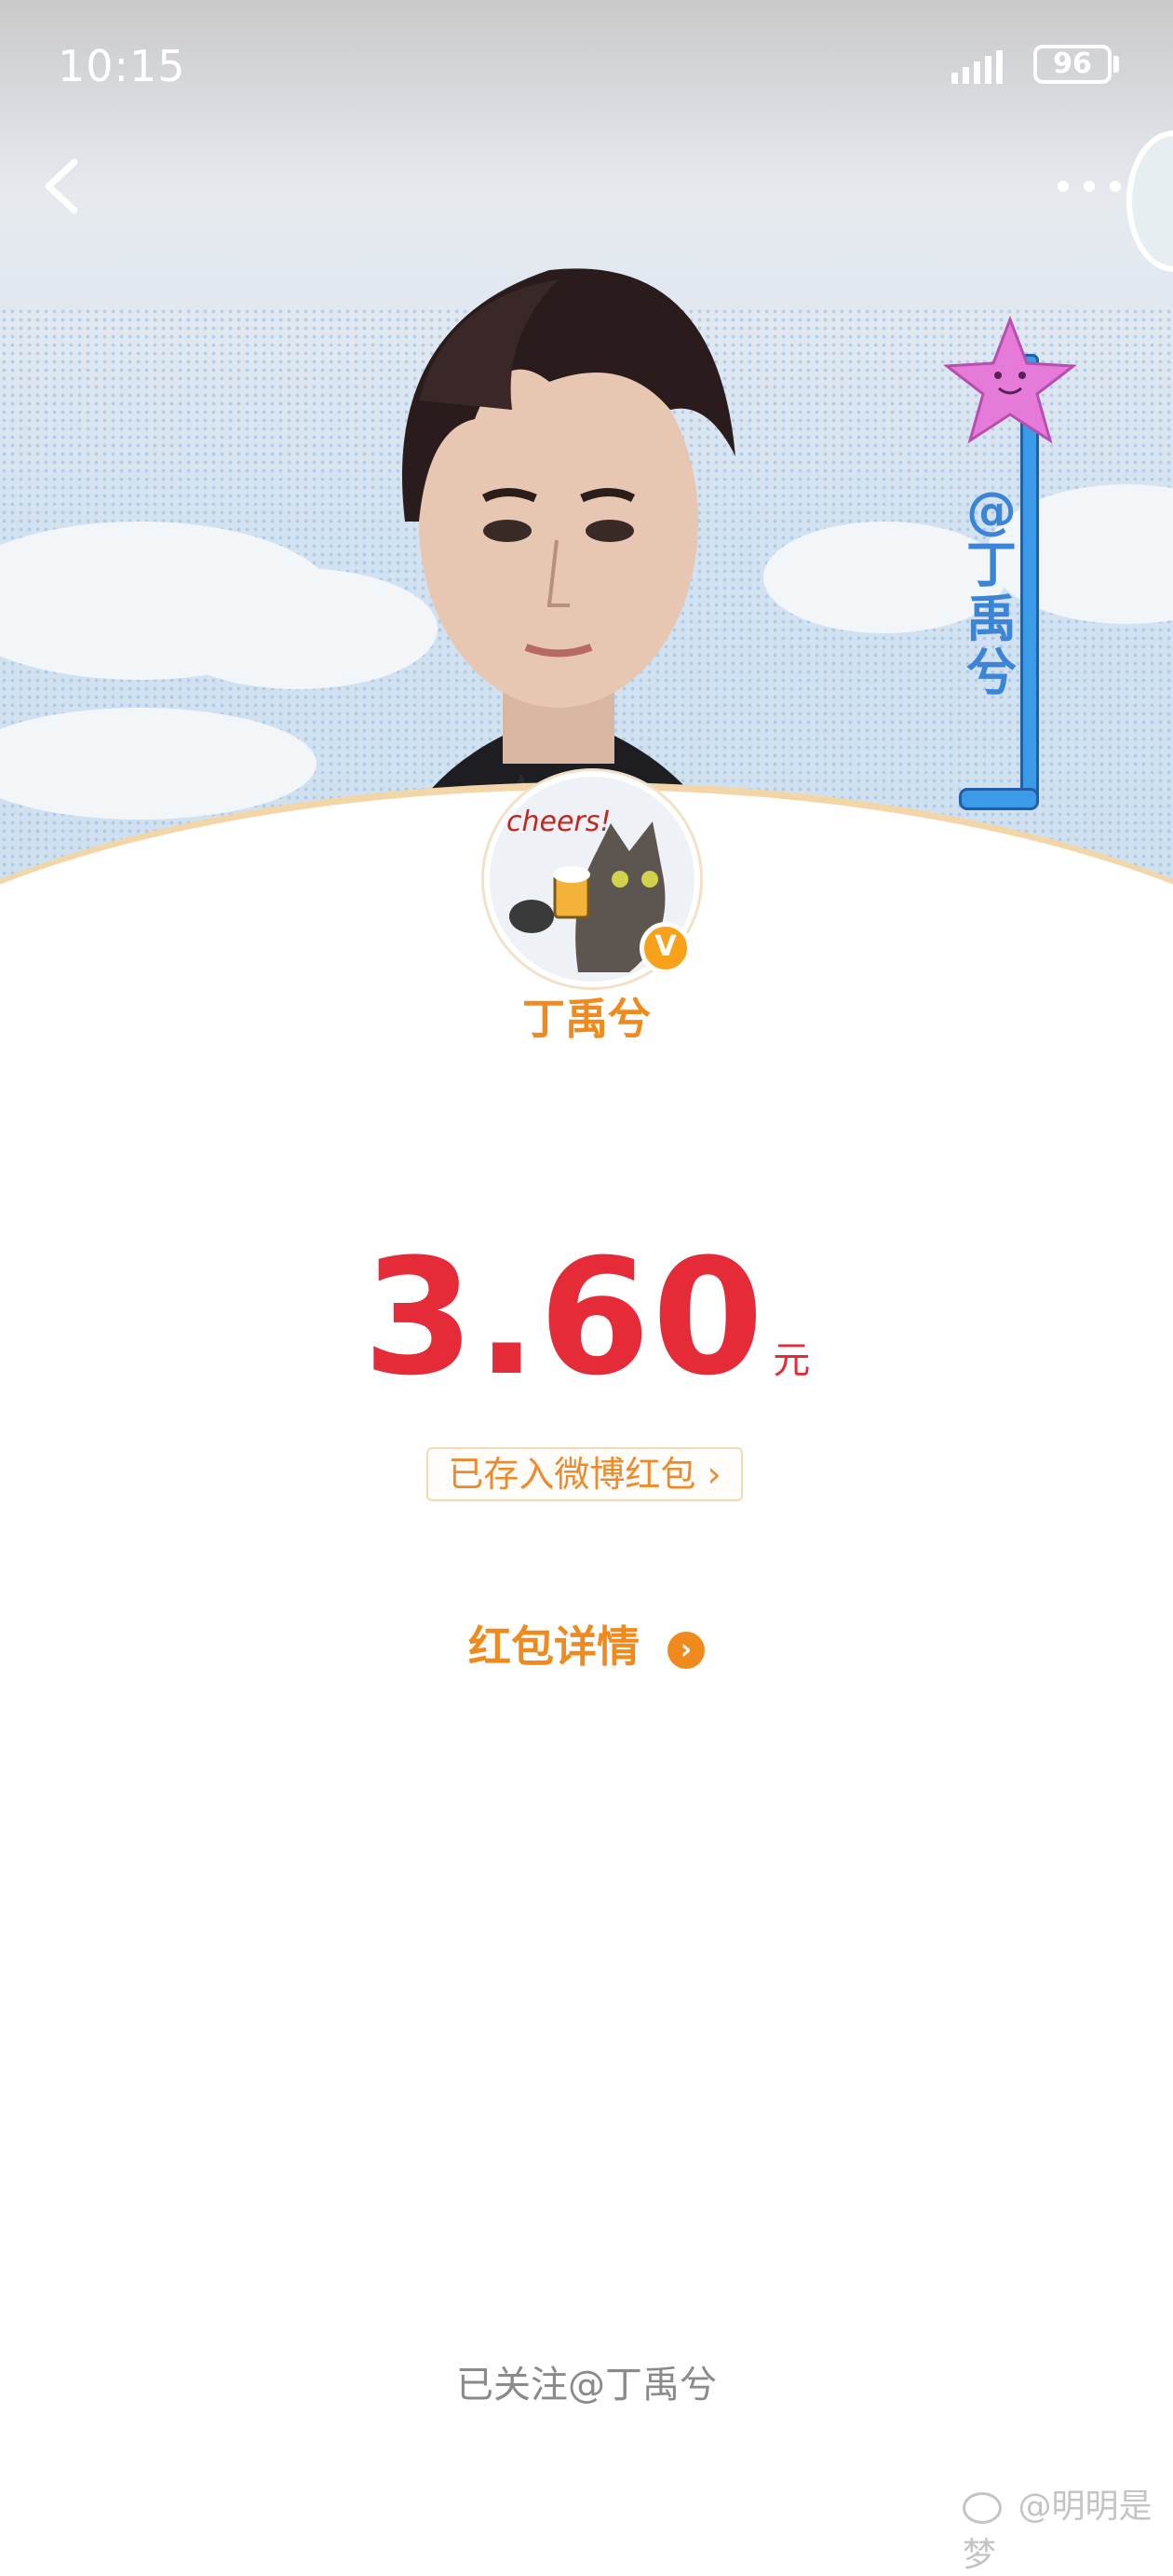 This screenshot has height=2576, width=1173. What do you see at coordinates (586, 2385) in the screenshot?
I see `followed-status-text: 已关注@丁禹兮` at bounding box center [586, 2385].